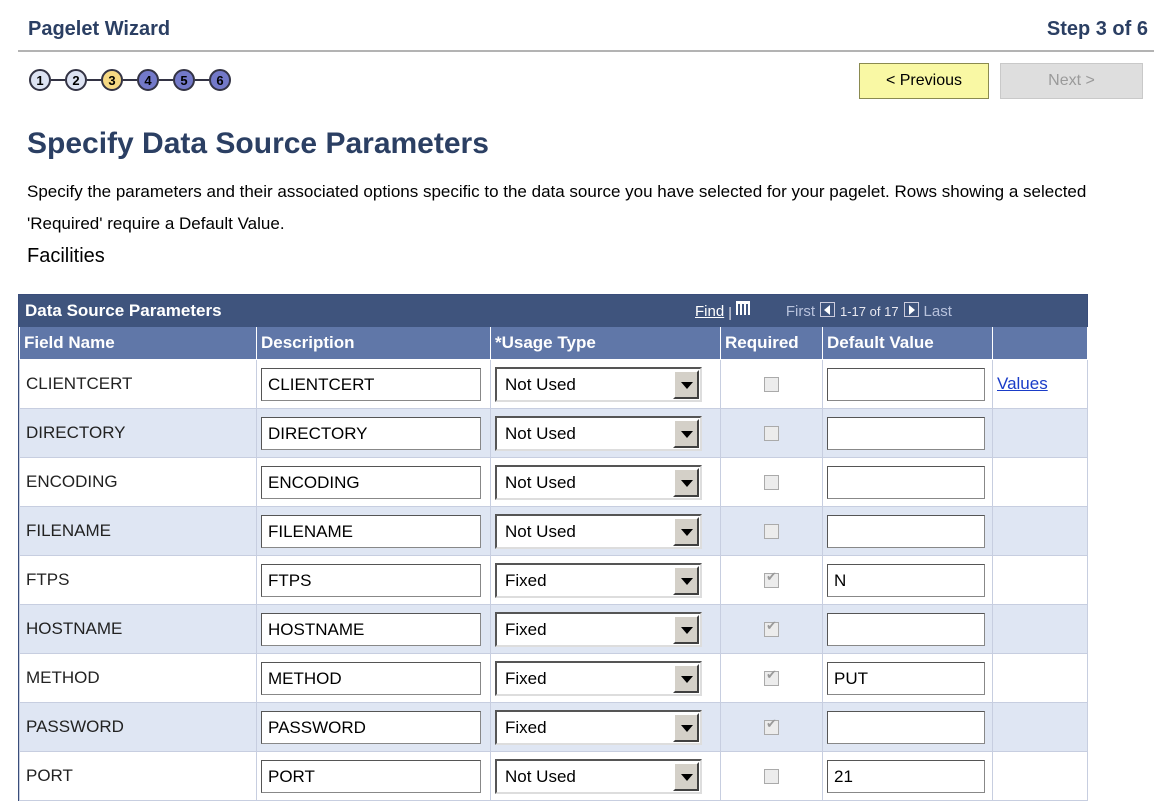  I want to click on step-6: 6, so click(220, 80).